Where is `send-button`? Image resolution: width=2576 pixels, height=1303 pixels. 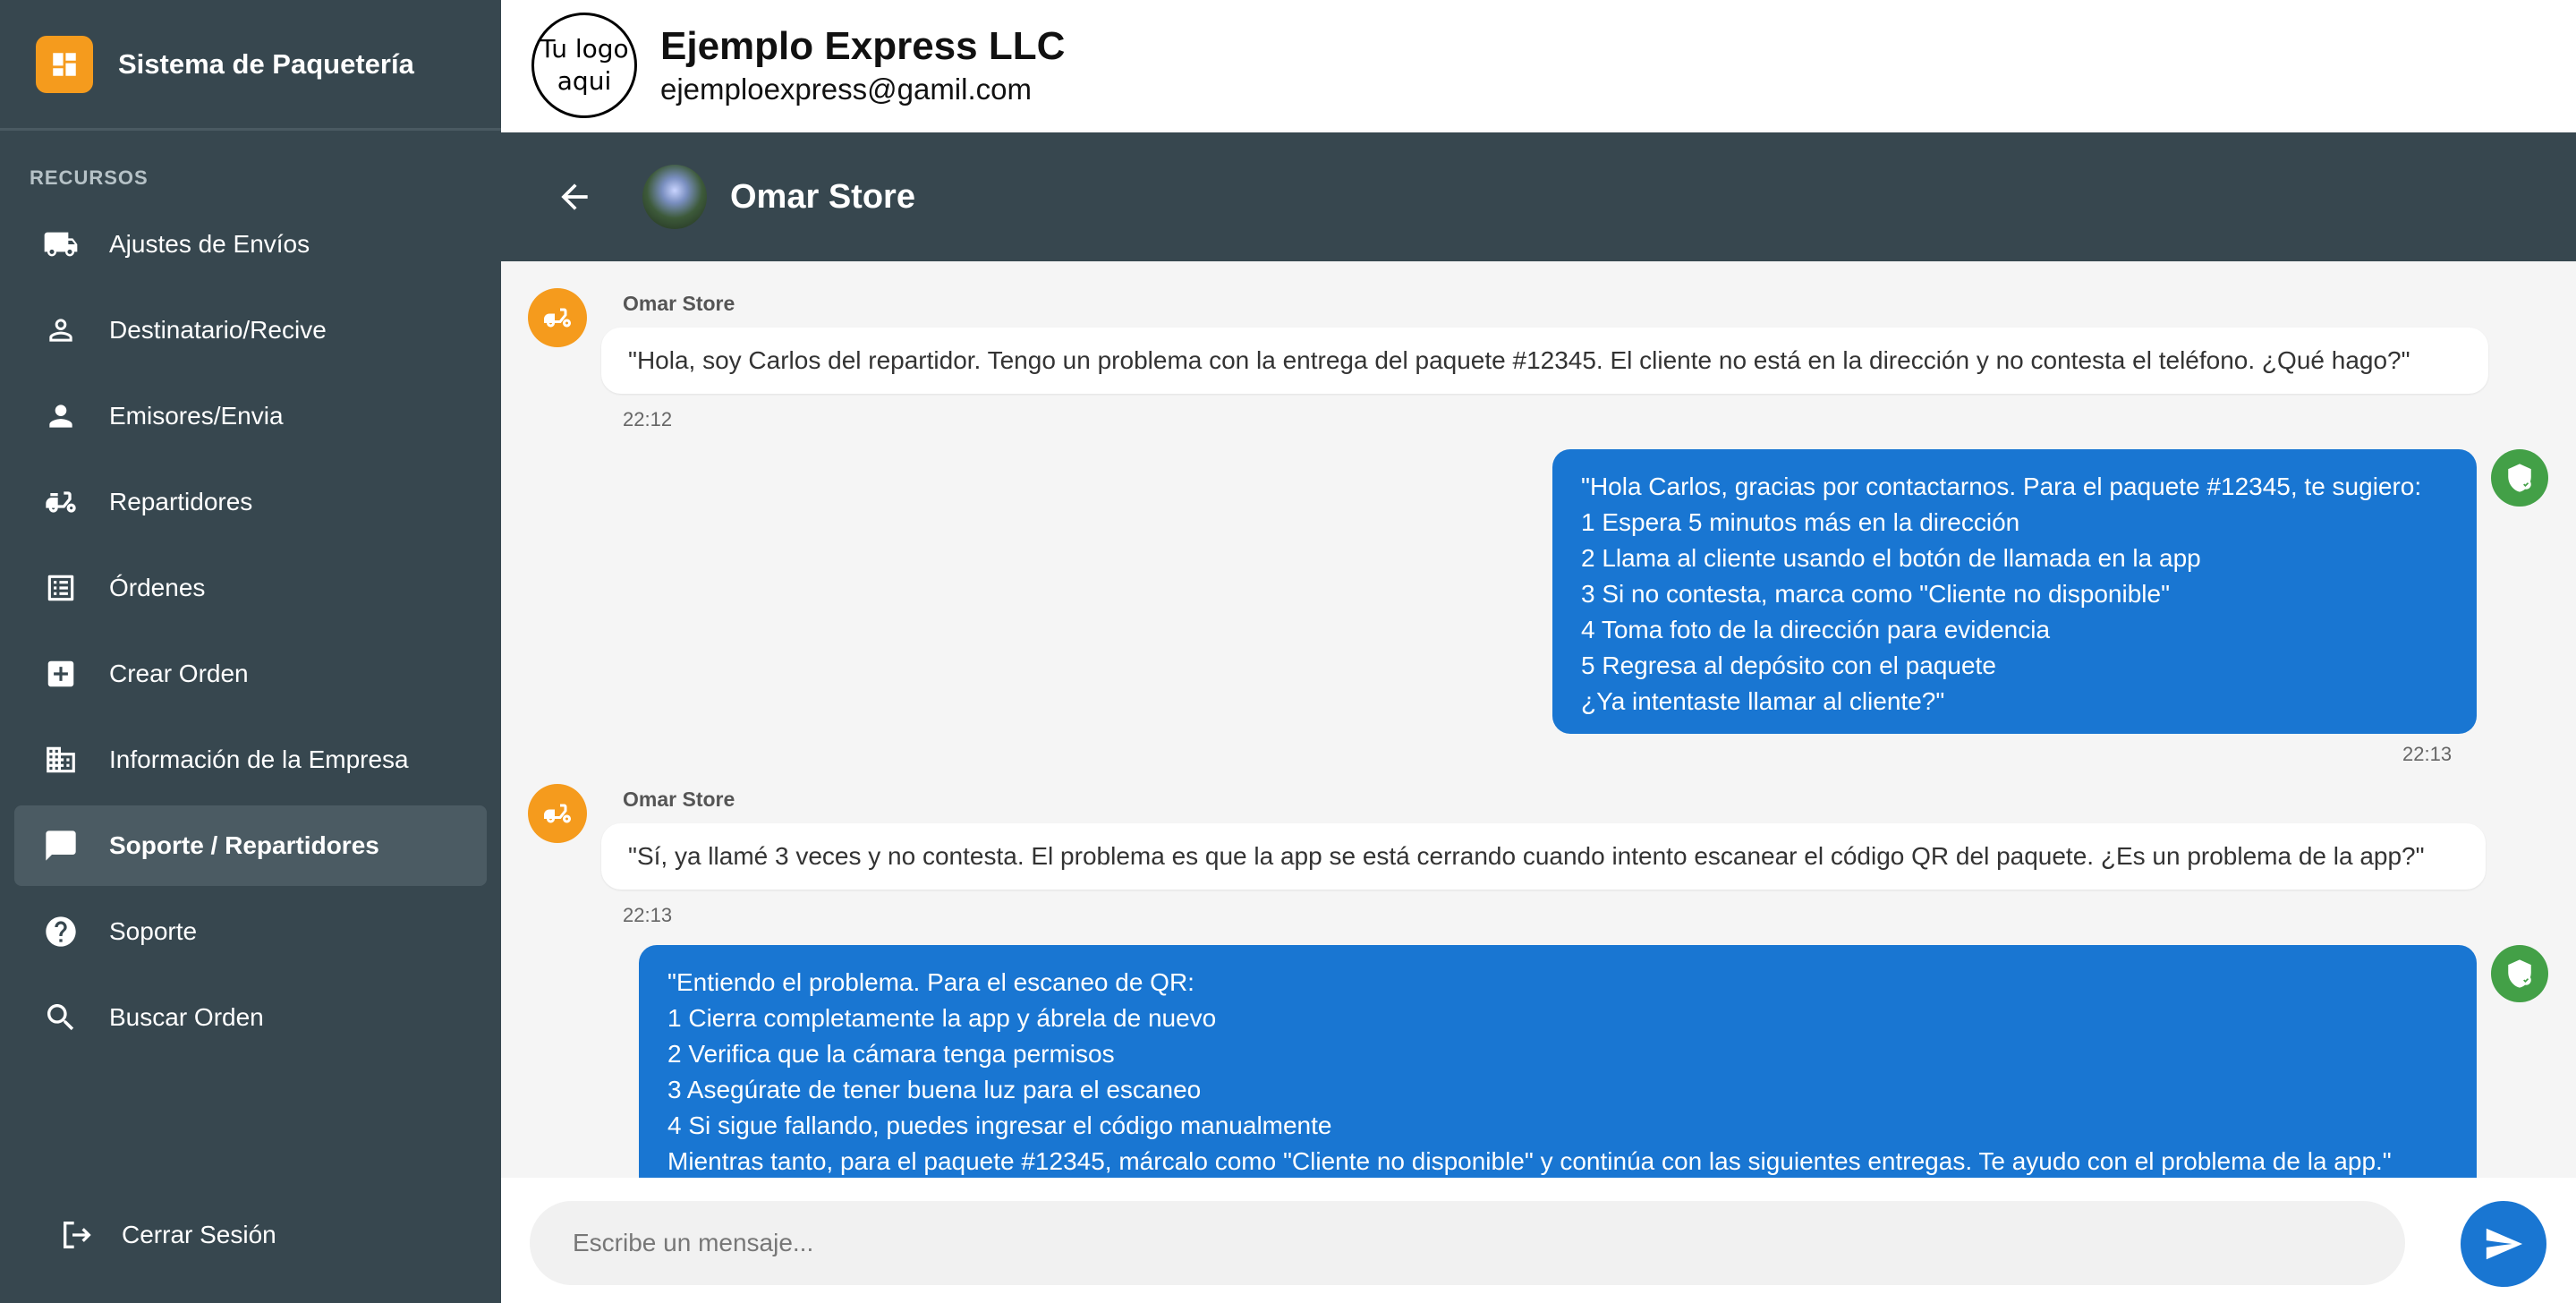
send-button is located at coordinates (2503, 1244).